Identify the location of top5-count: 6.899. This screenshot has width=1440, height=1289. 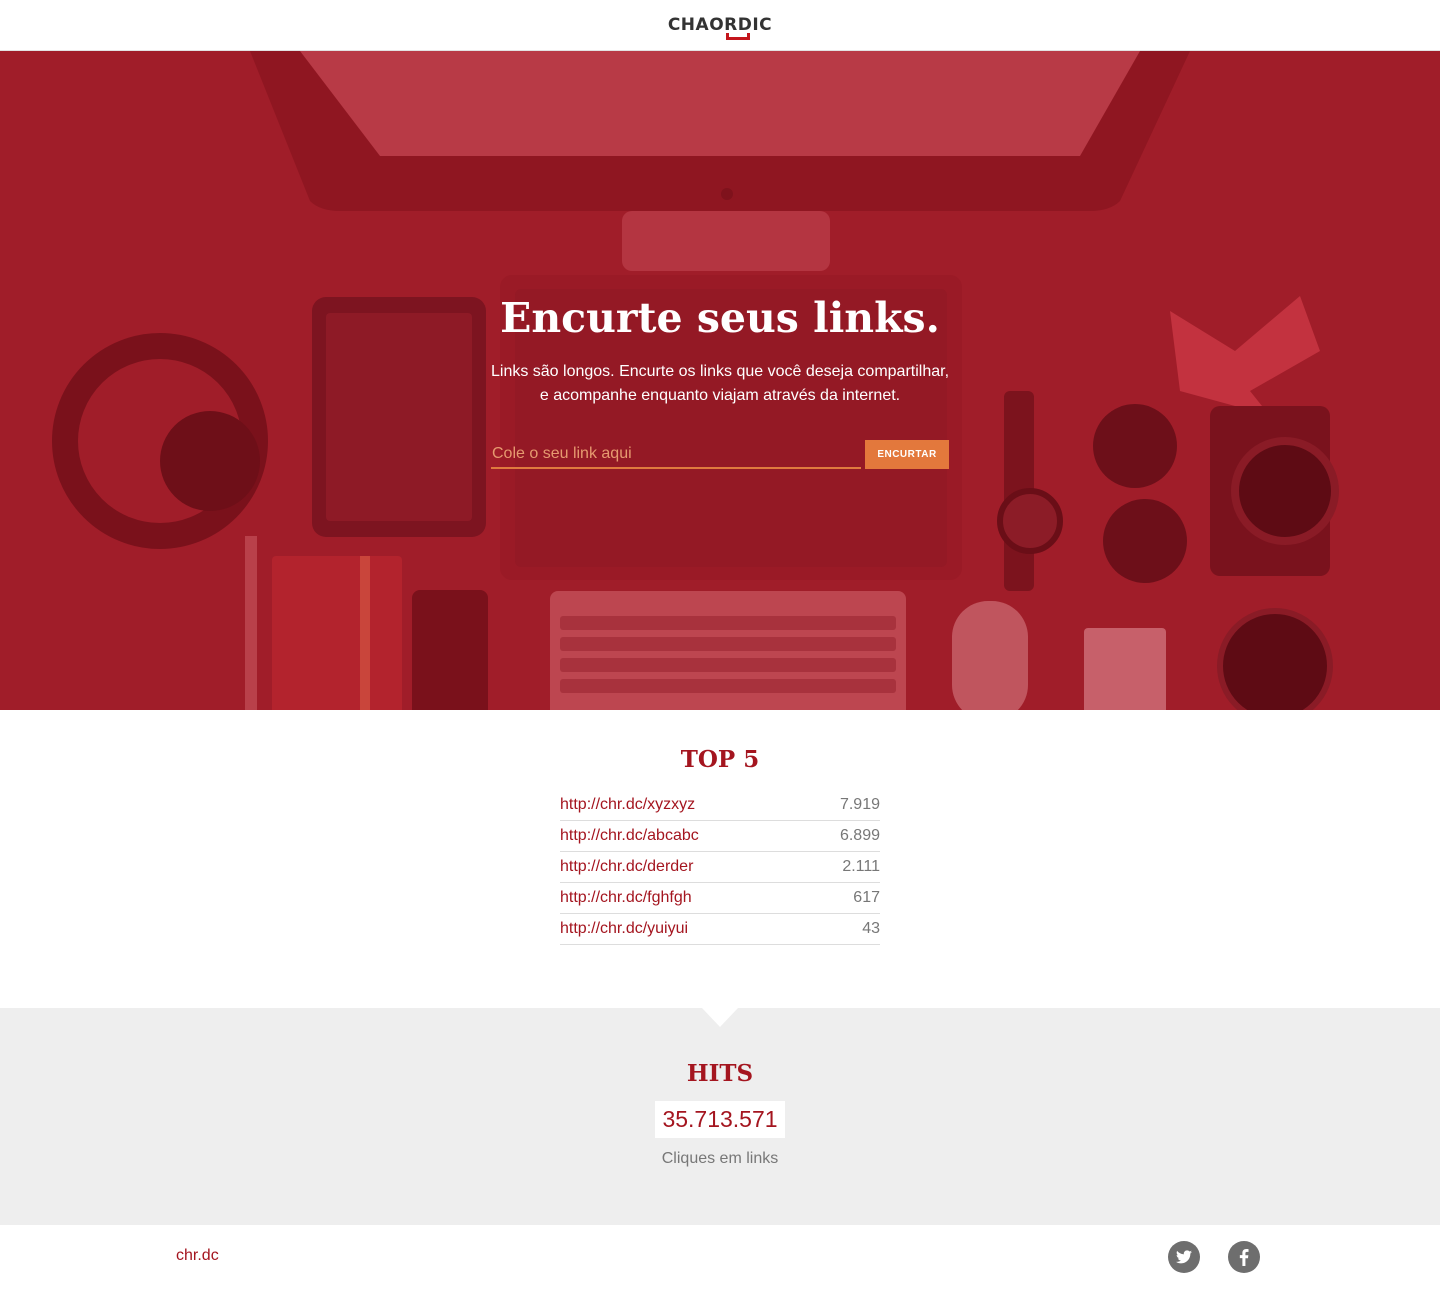
(859, 835).